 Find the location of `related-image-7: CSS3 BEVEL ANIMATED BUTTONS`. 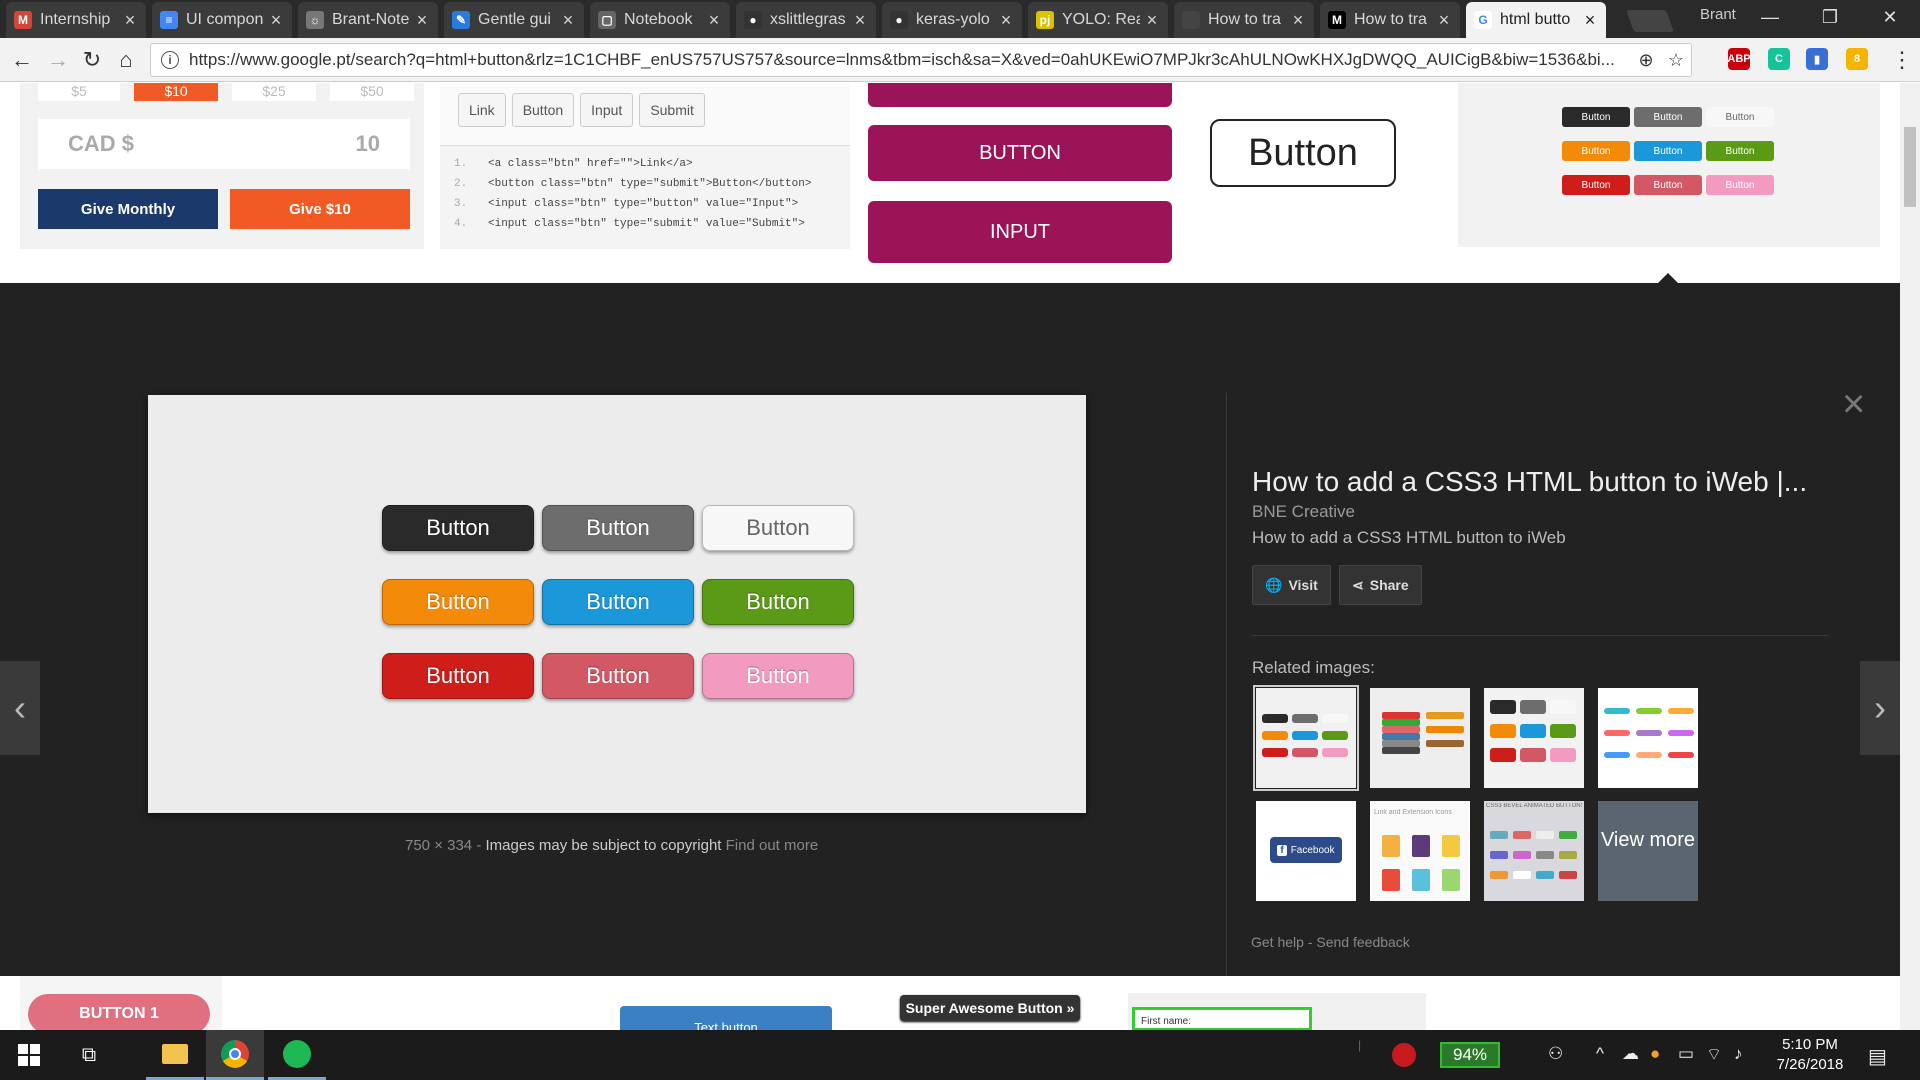

related-image-7: CSS3 BEVEL ANIMATED BUTTONS is located at coordinates (1534, 851).